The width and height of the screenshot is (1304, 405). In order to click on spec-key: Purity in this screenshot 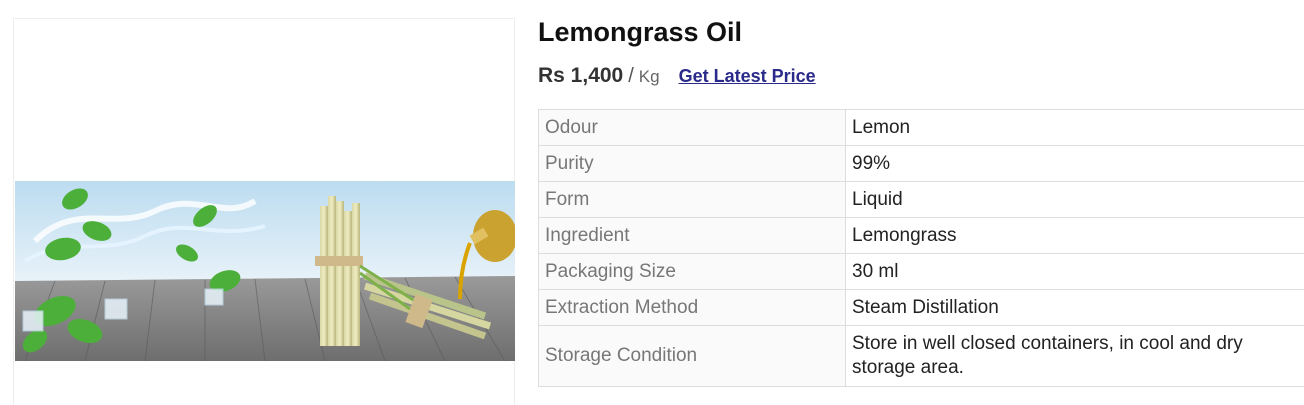, I will do `click(692, 163)`.